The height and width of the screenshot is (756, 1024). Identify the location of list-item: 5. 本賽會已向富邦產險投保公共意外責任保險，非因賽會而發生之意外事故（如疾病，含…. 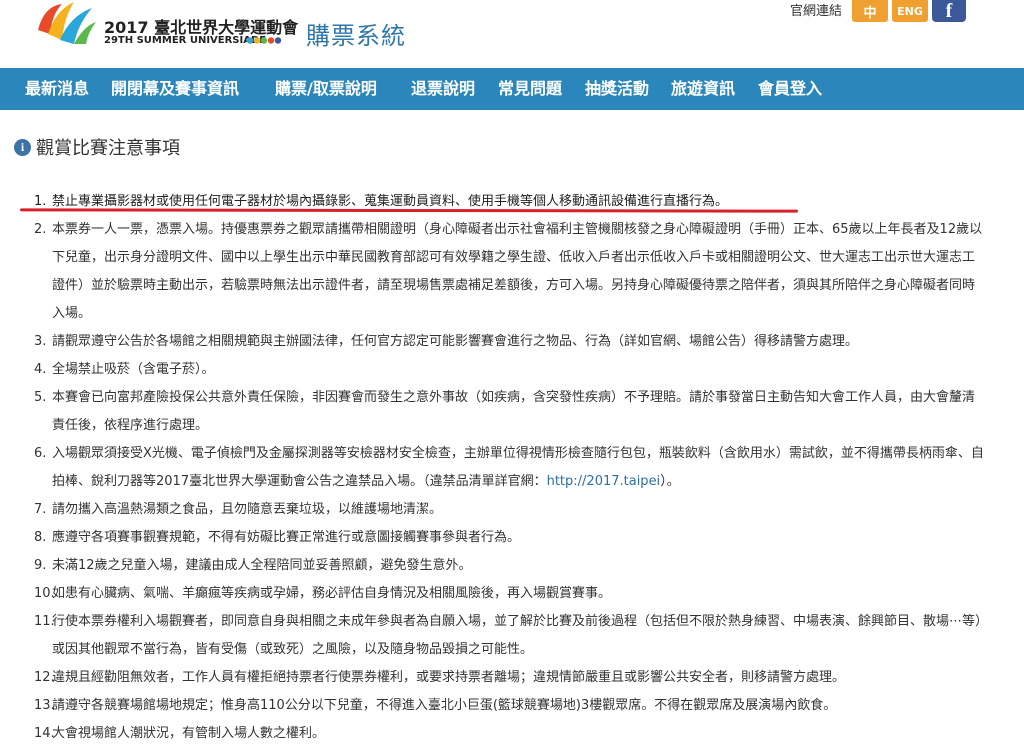
(505, 411).